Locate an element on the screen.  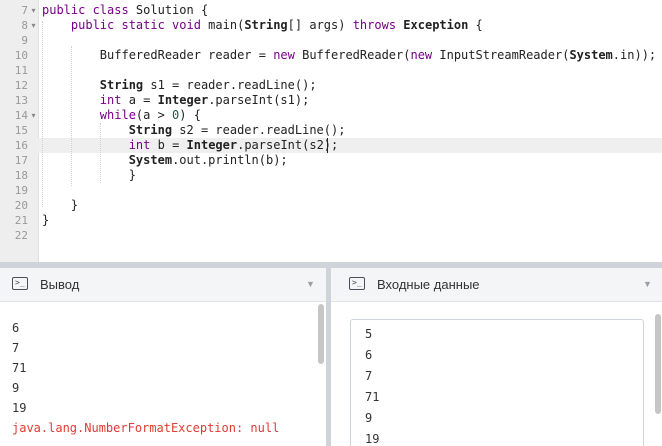
line-number: 15 is located at coordinates (21, 130).